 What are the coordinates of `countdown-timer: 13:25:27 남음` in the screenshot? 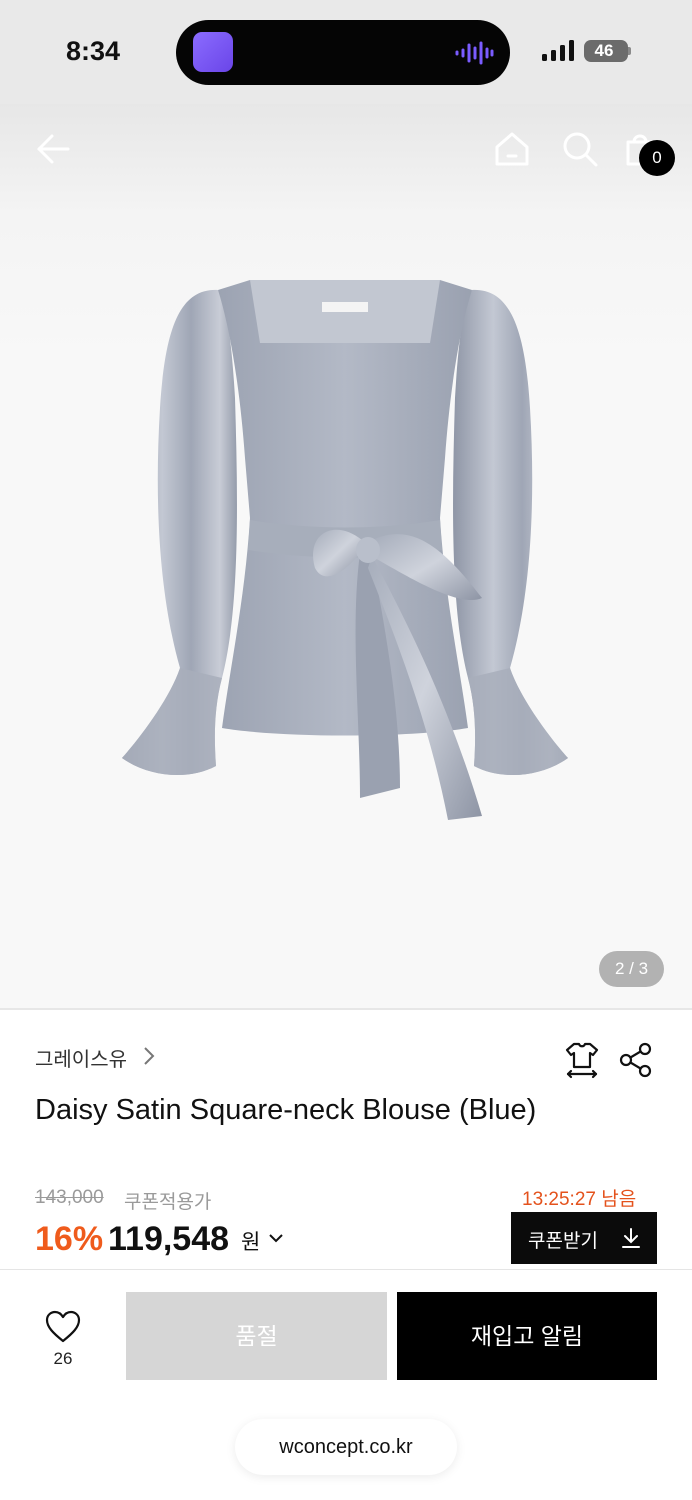 It's located at (579, 1199).